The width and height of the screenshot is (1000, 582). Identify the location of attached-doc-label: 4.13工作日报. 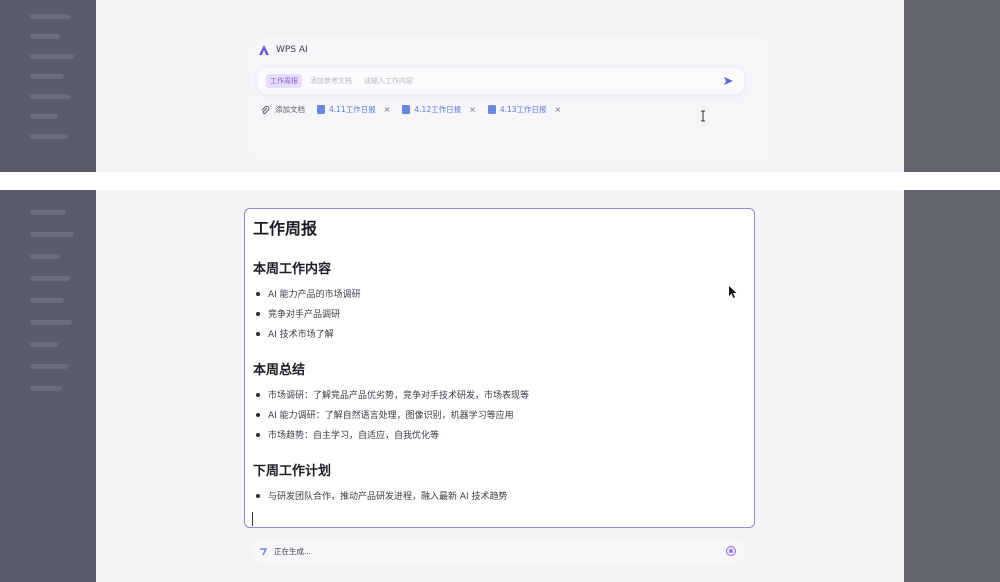
(523, 109).